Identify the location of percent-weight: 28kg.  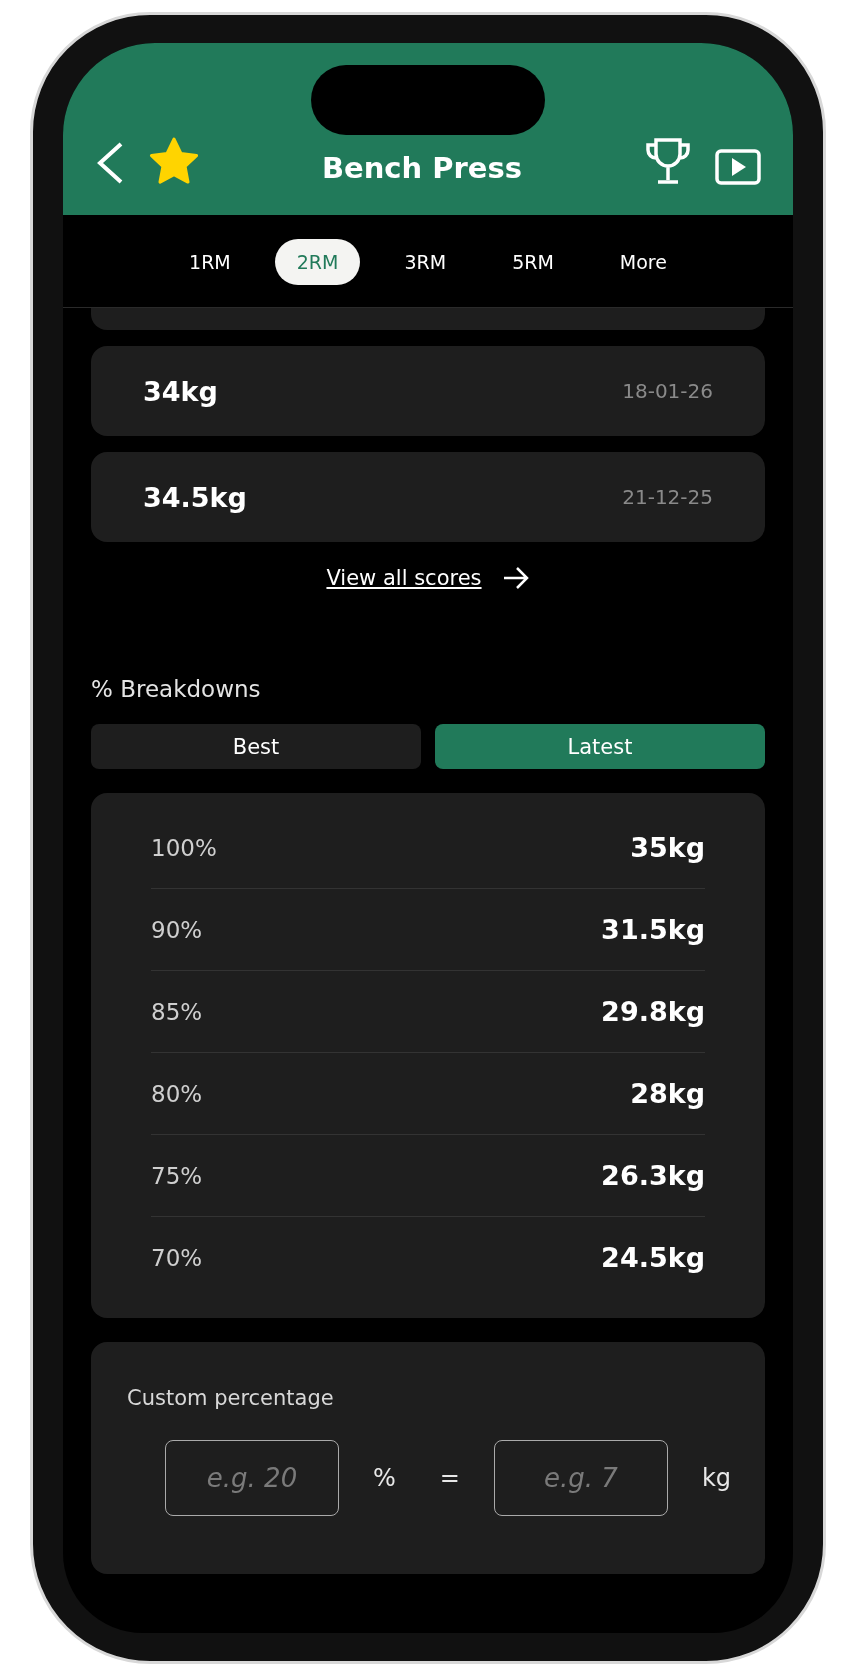
(667, 1093).